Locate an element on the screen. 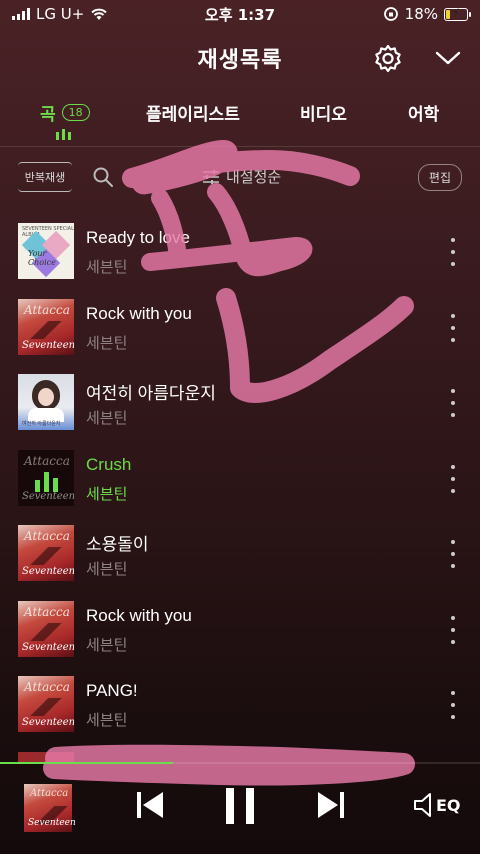 The width and height of the screenshot is (480, 854). song-count-badge: 18 is located at coordinates (75, 112).